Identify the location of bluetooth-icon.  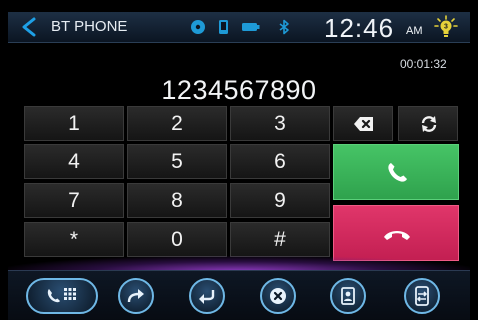
(284, 27).